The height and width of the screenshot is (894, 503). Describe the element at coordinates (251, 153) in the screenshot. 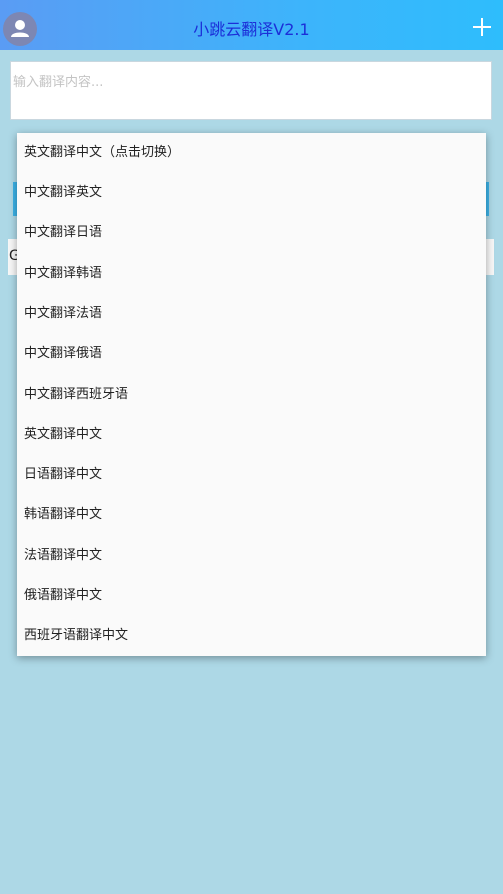

I see `dropdown-item: 英文翻译中文（点击切换）` at that location.